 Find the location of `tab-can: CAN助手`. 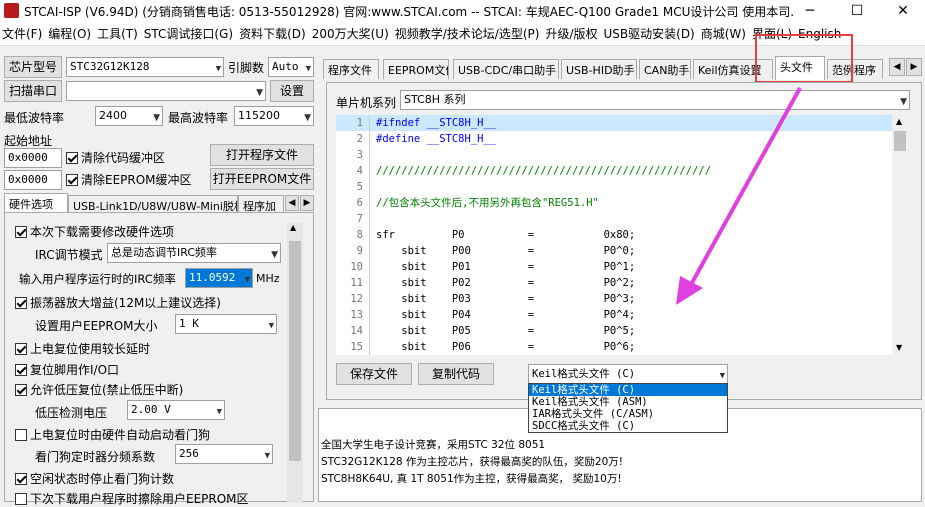

tab-can: CAN助手 is located at coordinates (665, 69).